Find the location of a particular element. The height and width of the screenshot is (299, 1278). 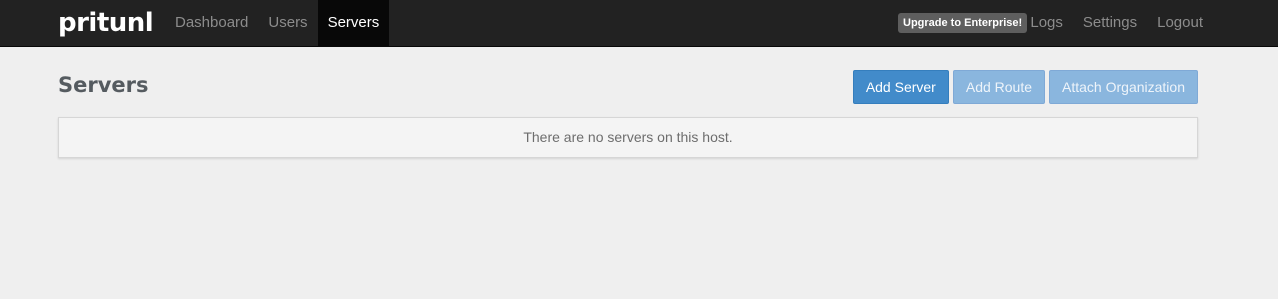

secondary-nav: Logs Settings Logout is located at coordinates (1116, 23).